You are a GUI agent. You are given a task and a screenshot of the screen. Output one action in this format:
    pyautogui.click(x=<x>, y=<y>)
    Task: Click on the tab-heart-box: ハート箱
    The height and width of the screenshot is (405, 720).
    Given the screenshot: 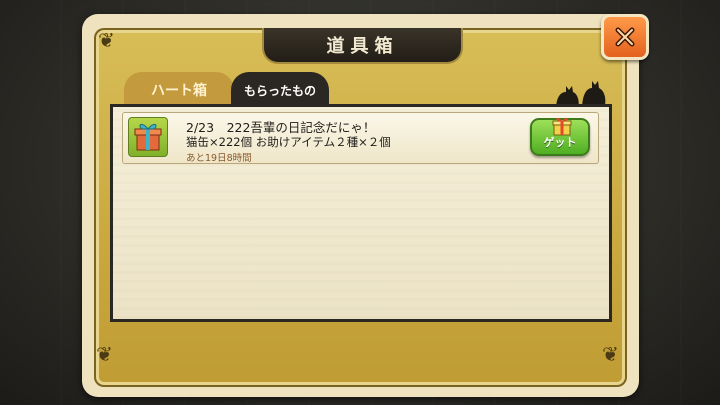 What is the action you would take?
    pyautogui.click(x=179, y=90)
    